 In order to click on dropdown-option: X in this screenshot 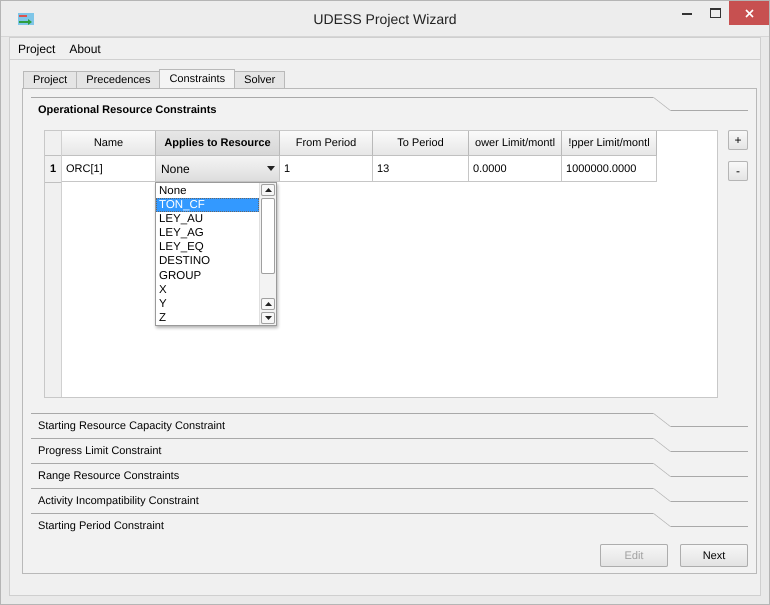, I will do `click(207, 289)`.